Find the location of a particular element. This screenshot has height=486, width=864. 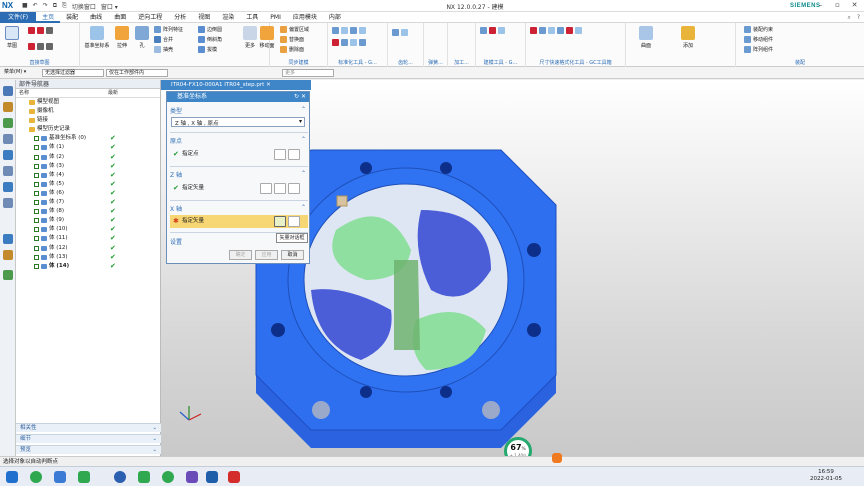

cancel-button: 取消 is located at coordinates (292, 255).